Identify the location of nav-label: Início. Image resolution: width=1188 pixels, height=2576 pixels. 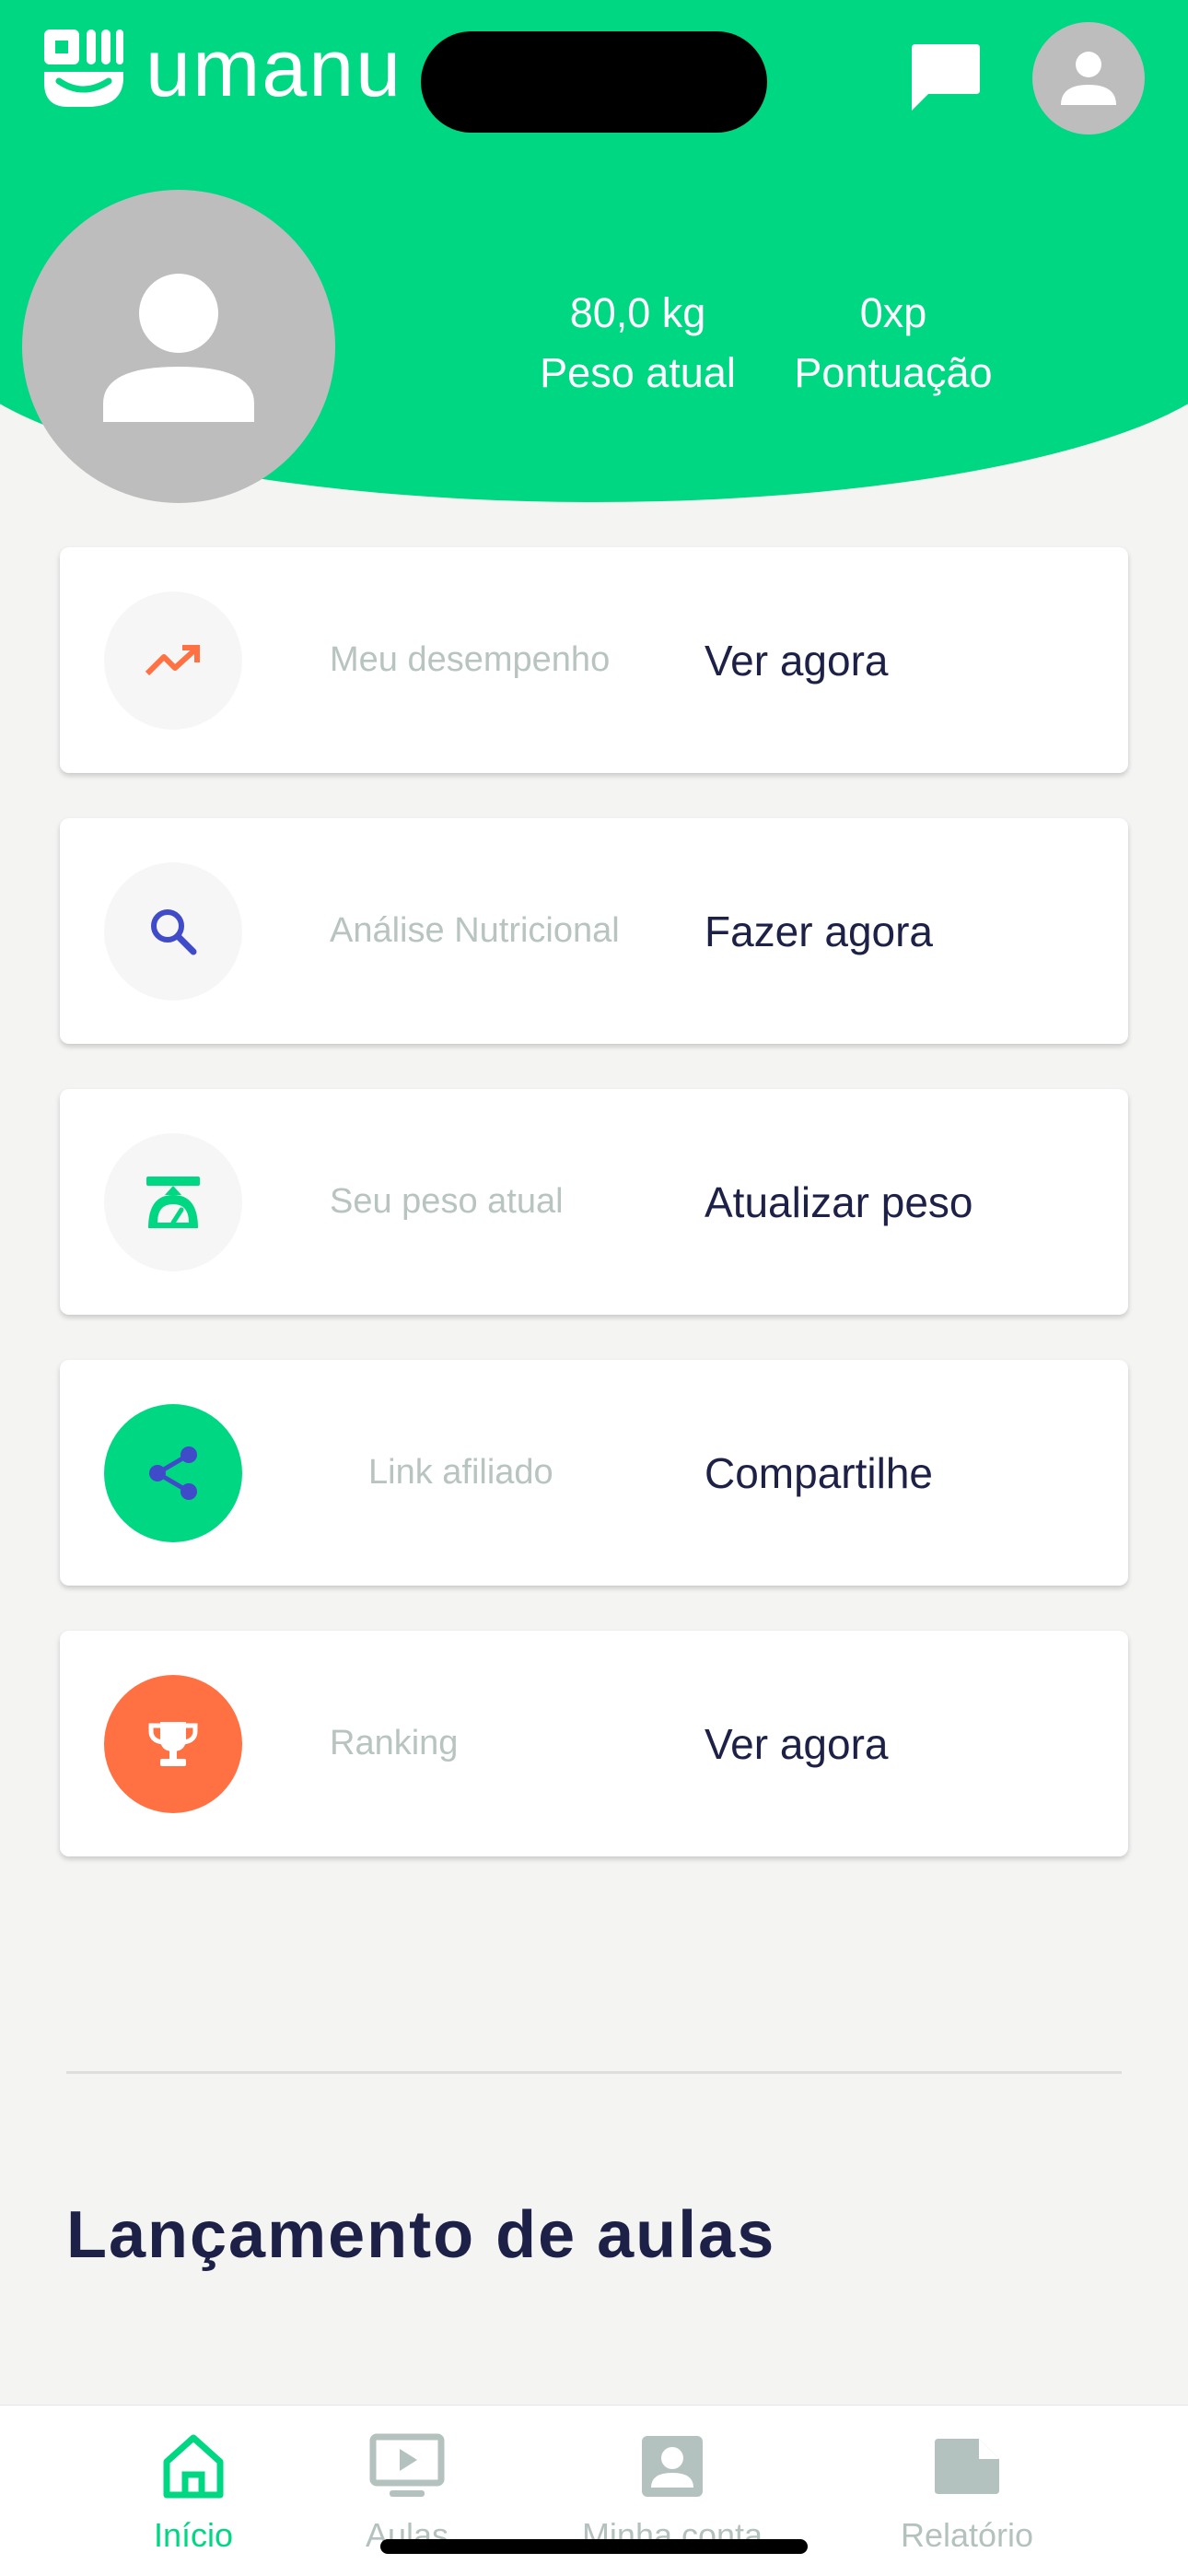
(193, 2535).